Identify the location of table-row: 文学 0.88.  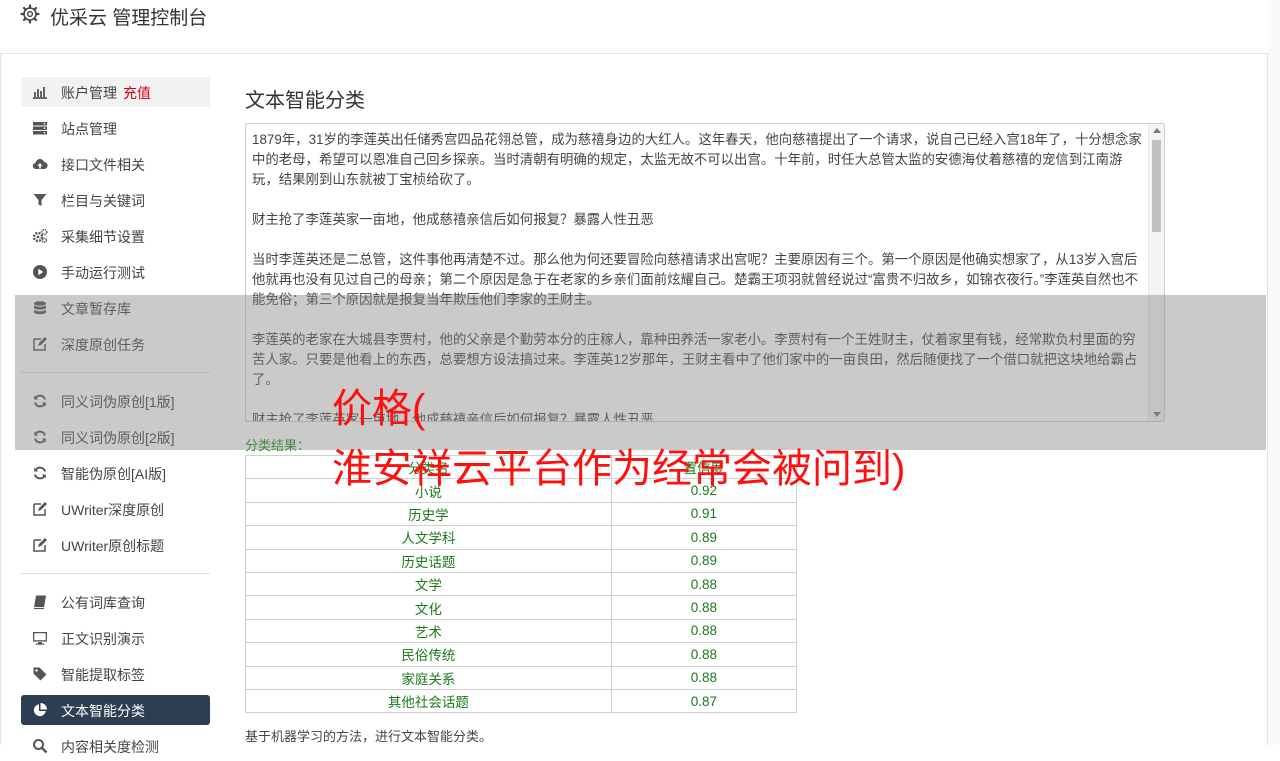
(521, 584).